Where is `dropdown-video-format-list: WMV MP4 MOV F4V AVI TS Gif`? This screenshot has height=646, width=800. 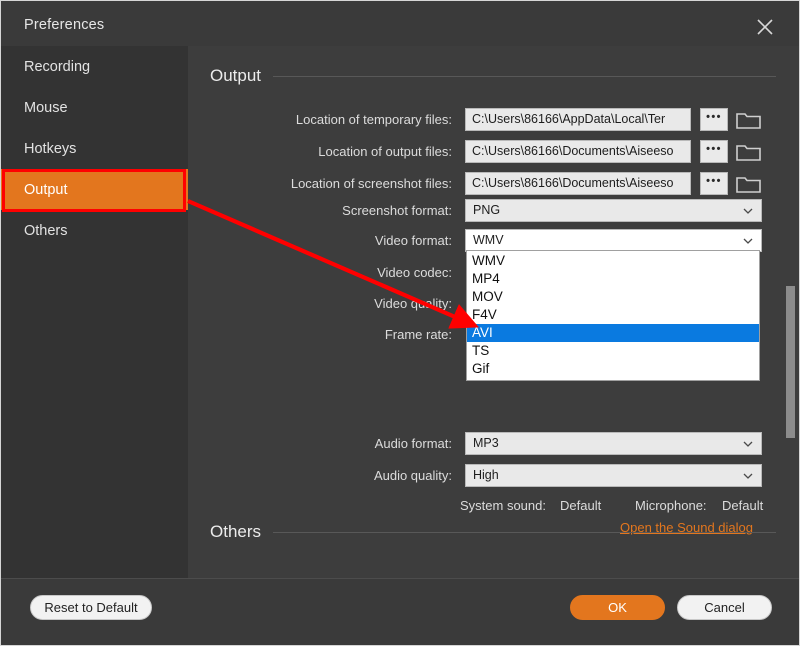 dropdown-video-format-list: WMV MP4 MOV F4V AVI TS Gif is located at coordinates (613, 315).